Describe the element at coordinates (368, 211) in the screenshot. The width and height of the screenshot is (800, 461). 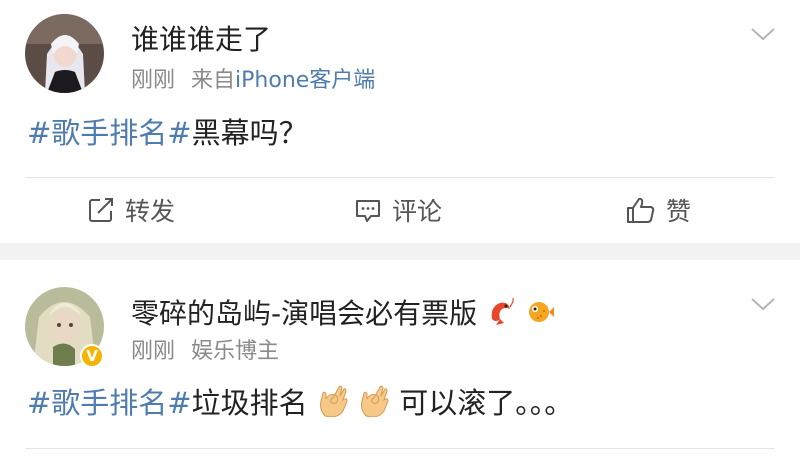
I see `comment-icon` at that location.